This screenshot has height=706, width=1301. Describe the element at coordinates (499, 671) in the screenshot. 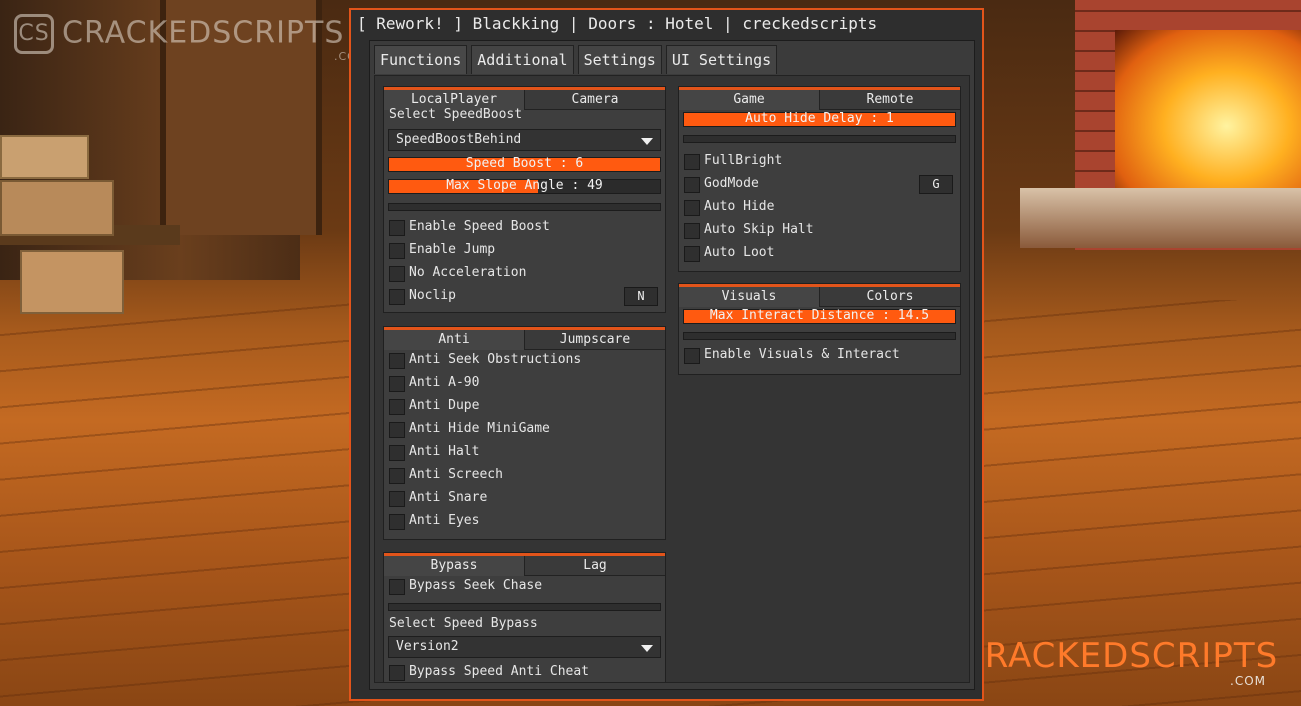

I see `toggle-label: Bypass Speed Anti Cheat` at that location.